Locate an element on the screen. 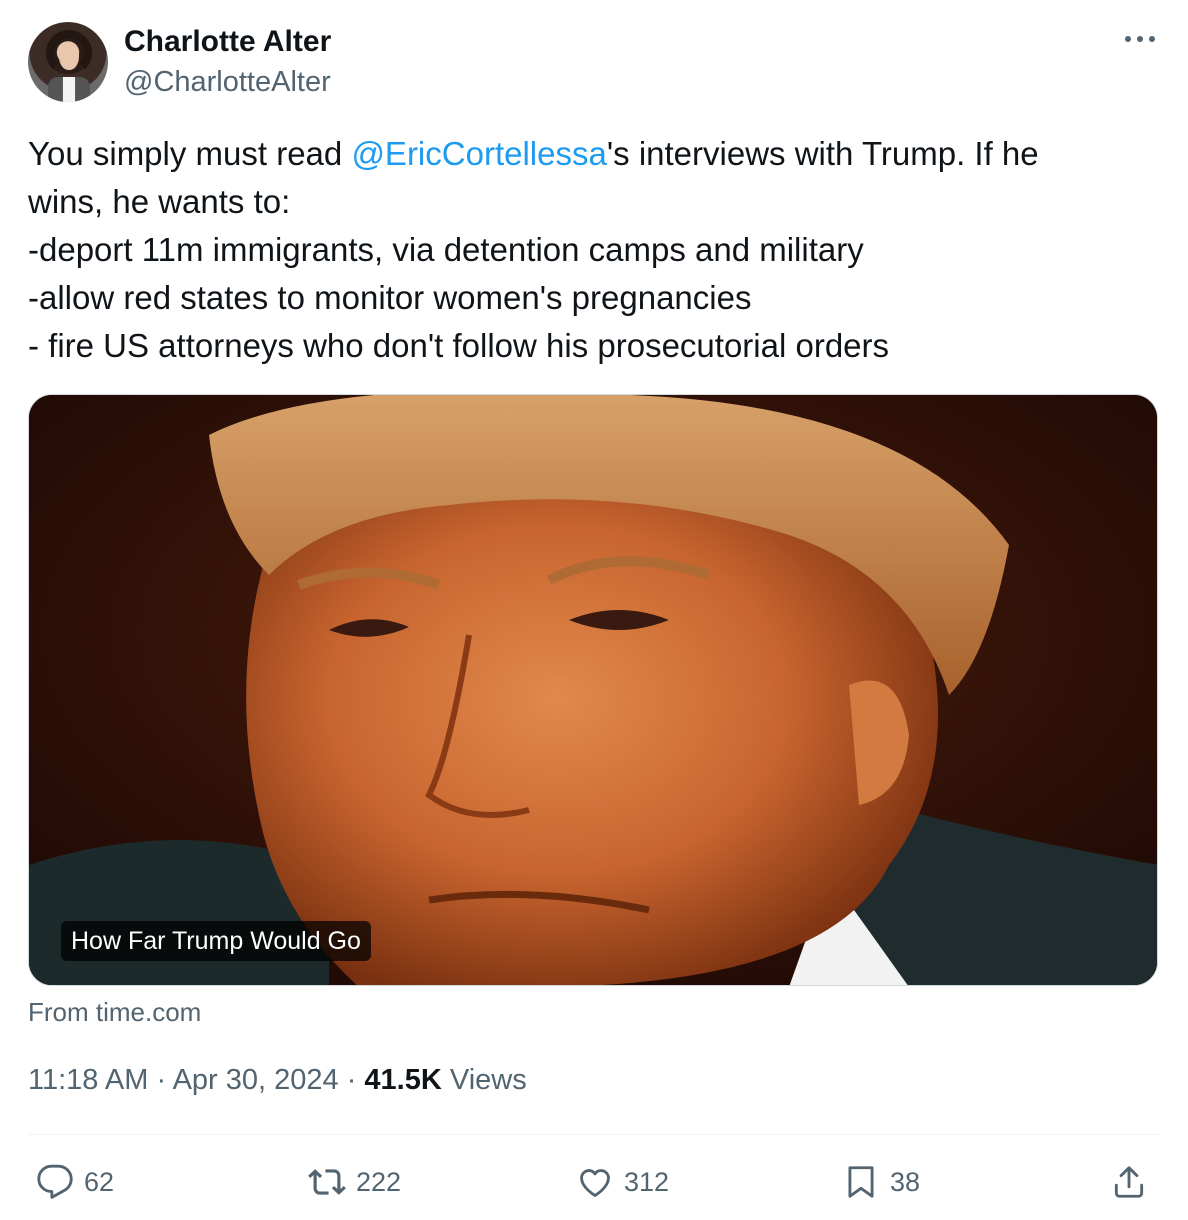 The height and width of the screenshot is (1220, 1188). bookmark-icon is located at coordinates (861, 1182).